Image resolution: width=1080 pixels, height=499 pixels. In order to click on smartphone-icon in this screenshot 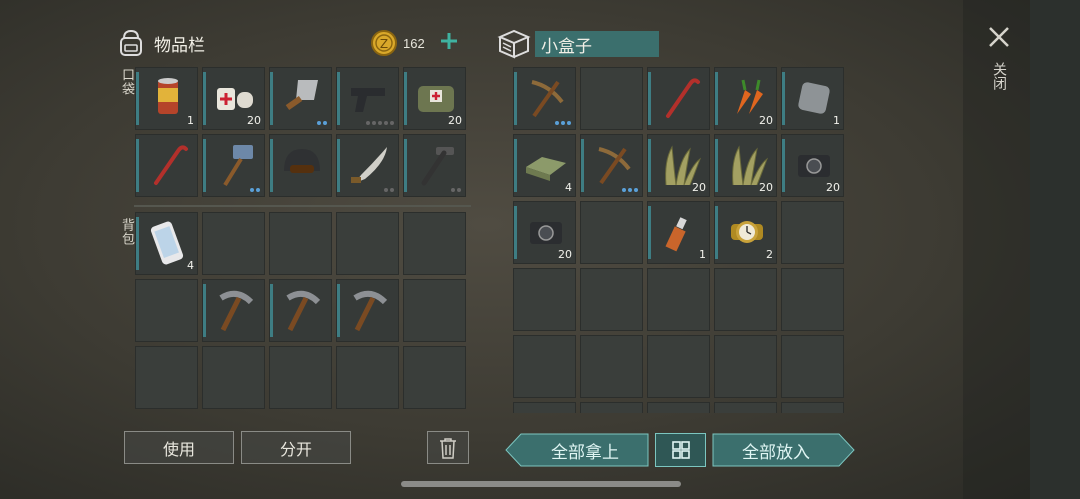, I will do `click(167, 243)`.